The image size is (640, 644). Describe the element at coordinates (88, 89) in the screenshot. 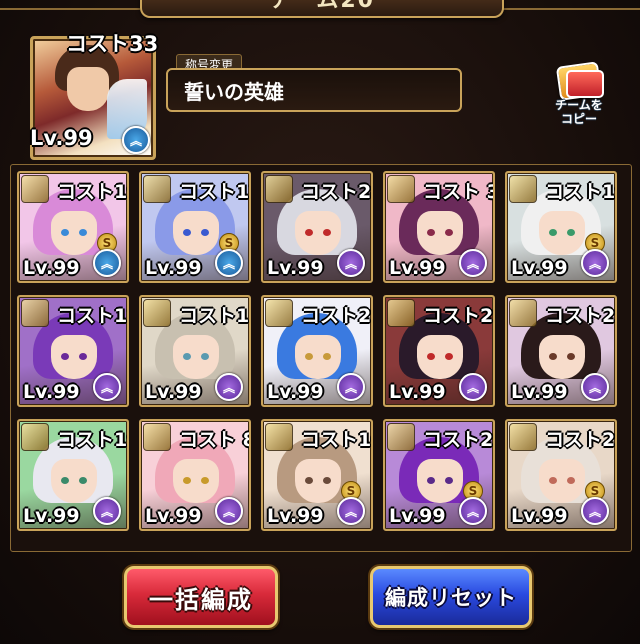

I see `leader-face` at that location.